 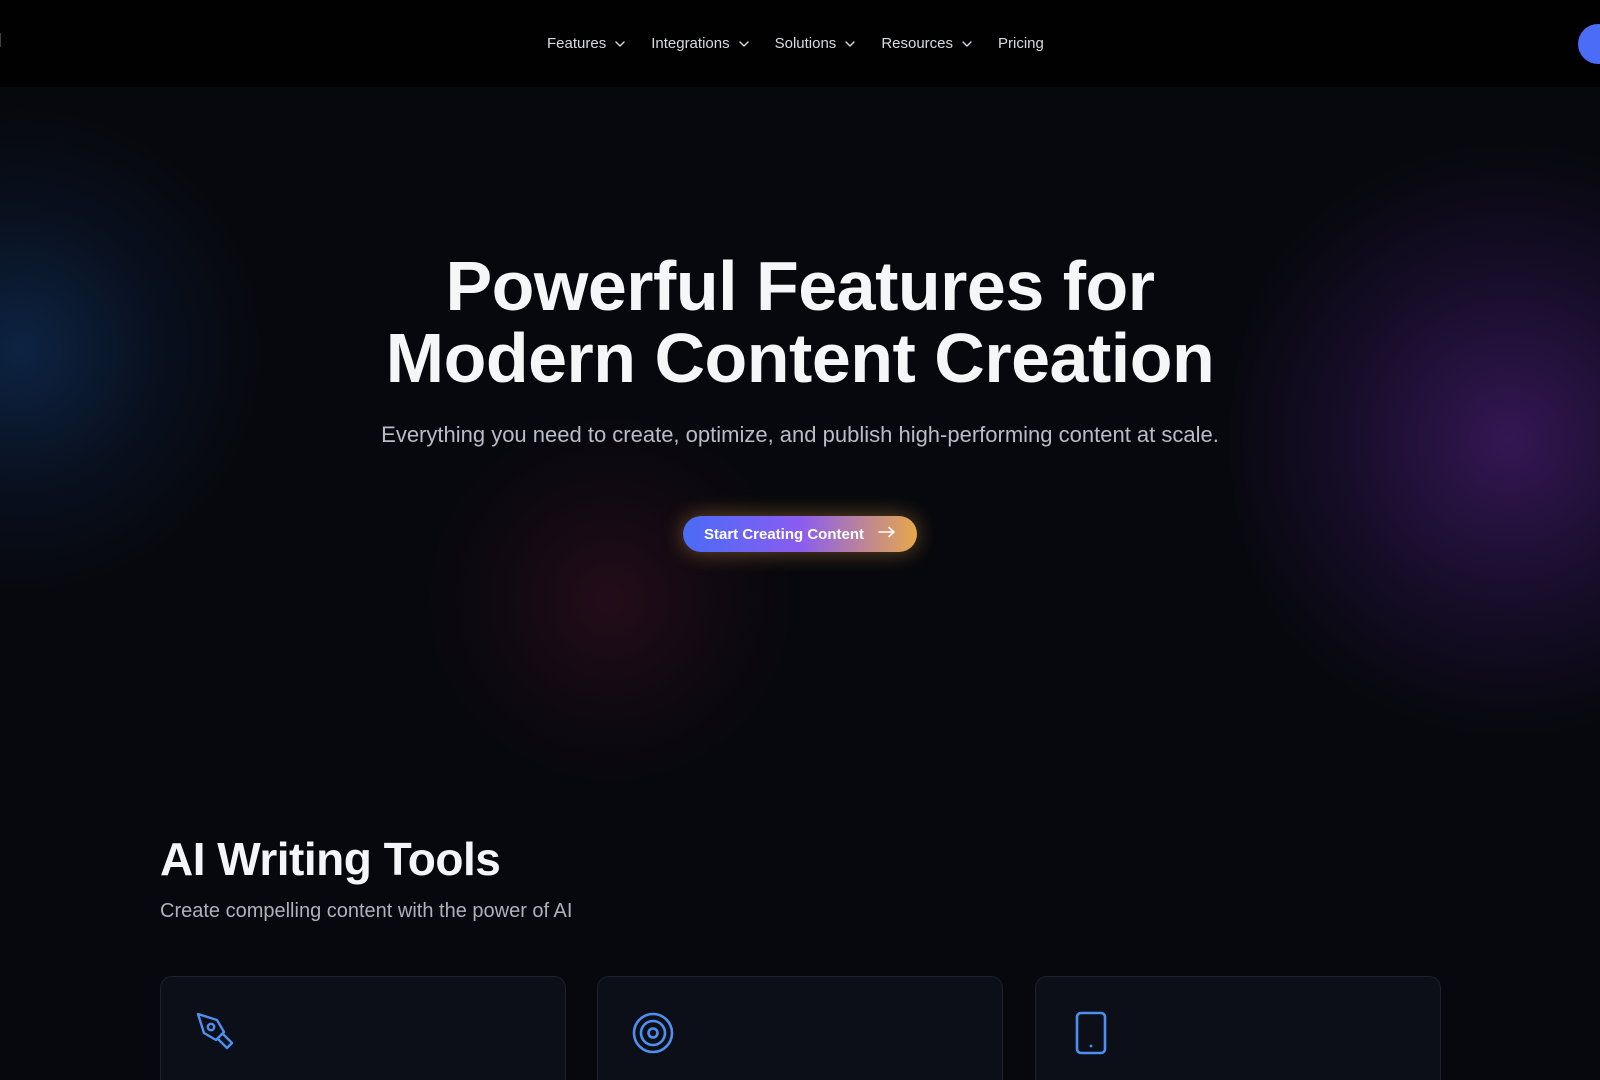 I want to click on nav-item-label: Solutions, so click(x=805, y=43).